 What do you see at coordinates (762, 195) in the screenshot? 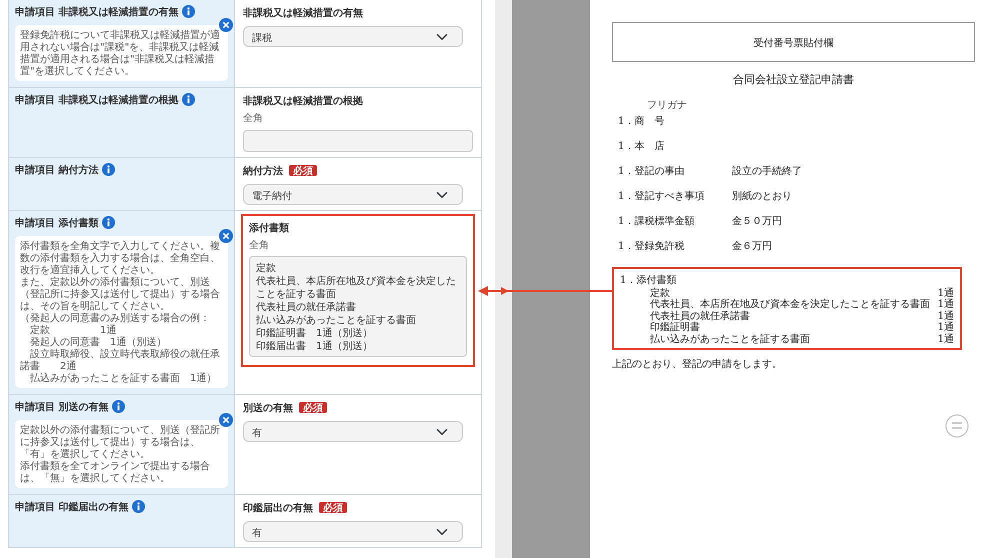
I see `item-value: 別紙のとおり` at bounding box center [762, 195].